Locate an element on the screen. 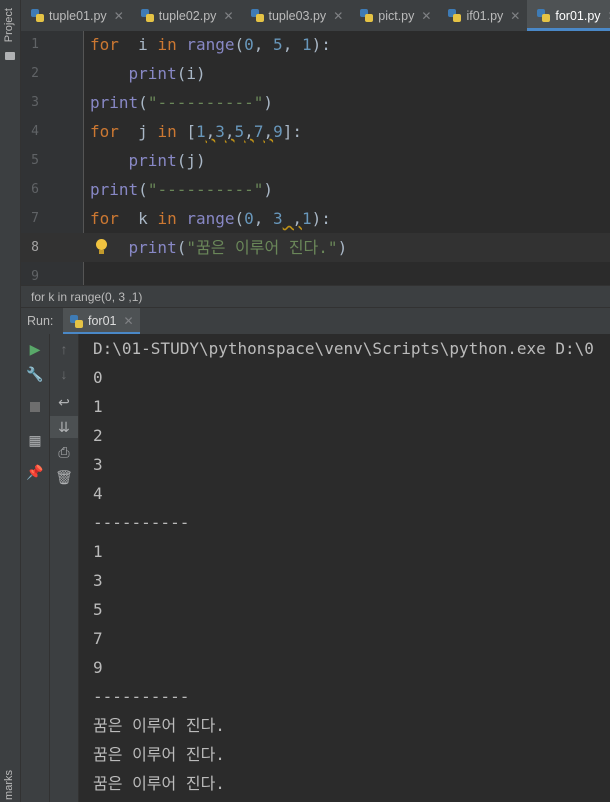 This screenshot has height=802, width=610. layout-icon: ▦ is located at coordinates (35, 440).